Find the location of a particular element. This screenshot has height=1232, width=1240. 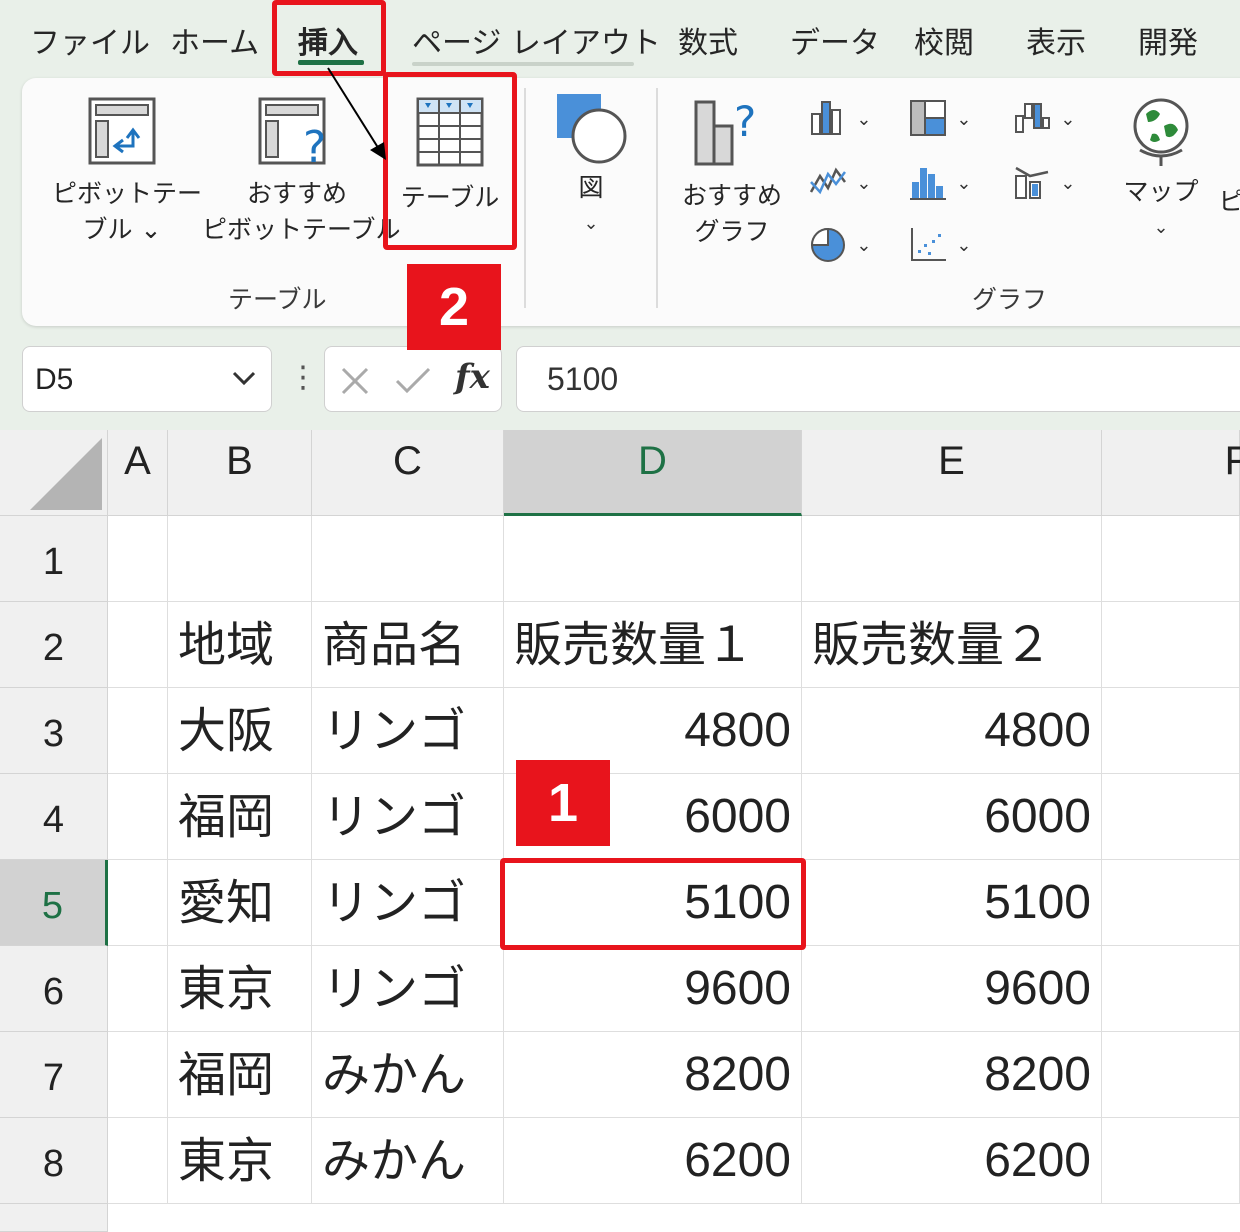

row-header-6: 6 is located at coordinates (54, 989).